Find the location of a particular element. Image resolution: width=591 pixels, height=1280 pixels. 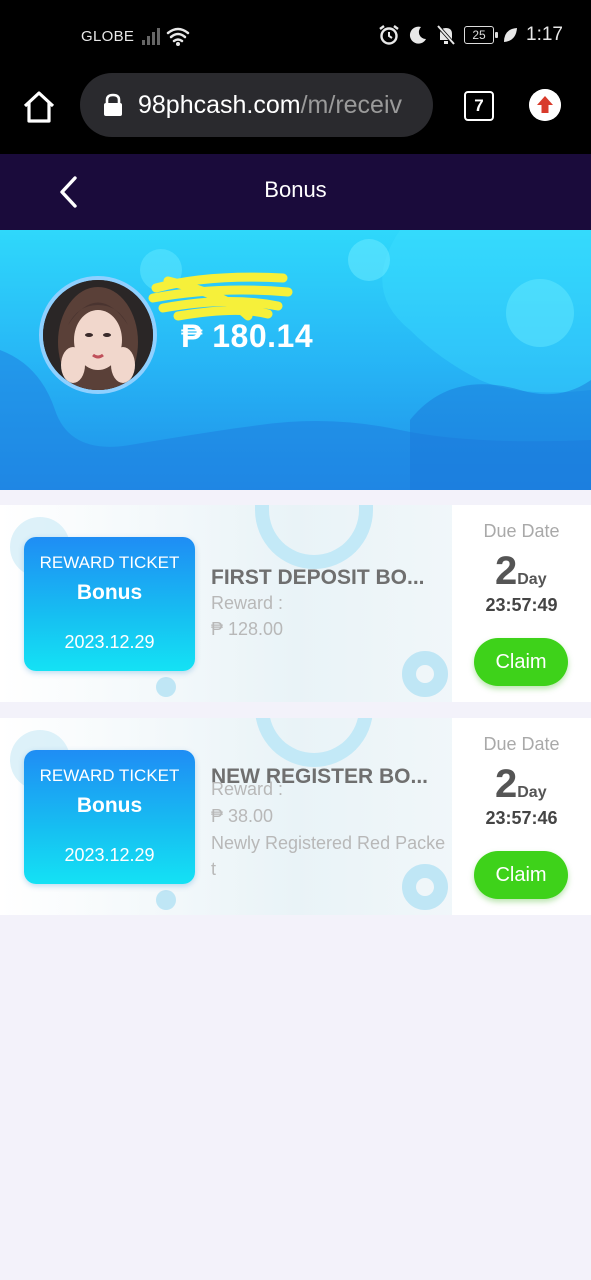

avatar-photo is located at coordinates (98, 335).